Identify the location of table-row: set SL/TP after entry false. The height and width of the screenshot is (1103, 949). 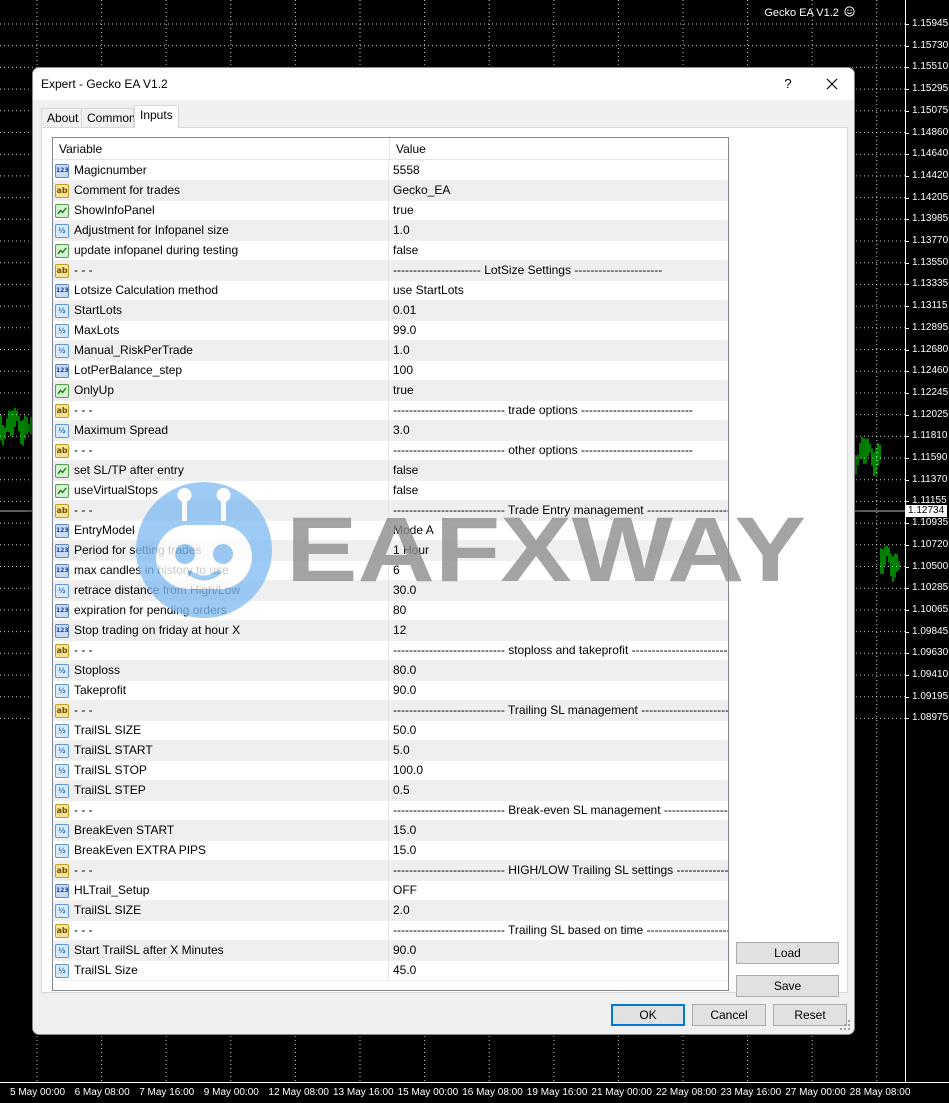
(390, 471).